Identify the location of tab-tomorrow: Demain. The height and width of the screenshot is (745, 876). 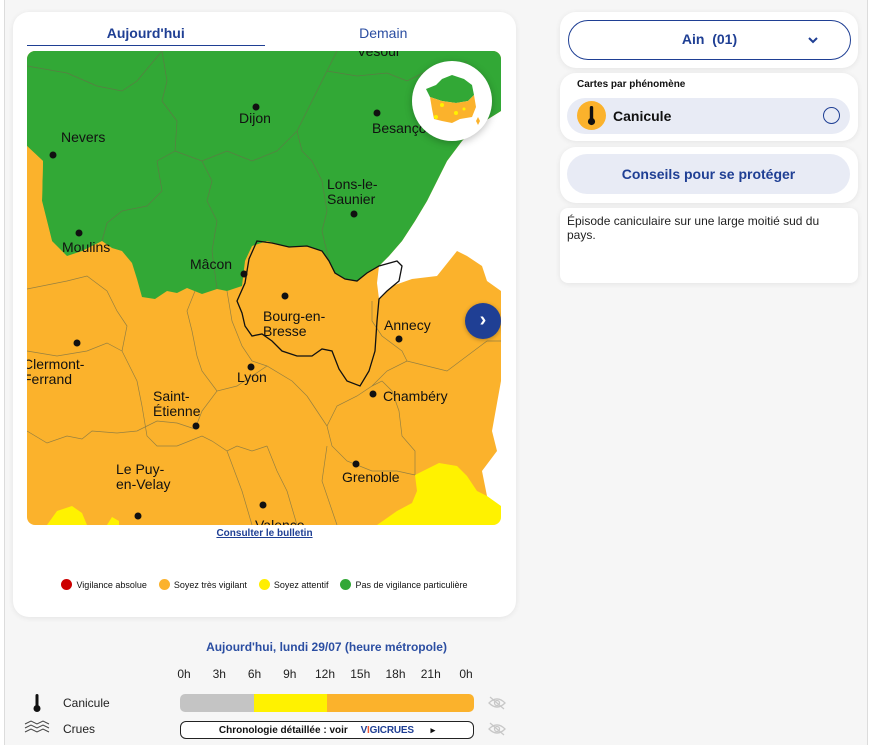
(384, 29).